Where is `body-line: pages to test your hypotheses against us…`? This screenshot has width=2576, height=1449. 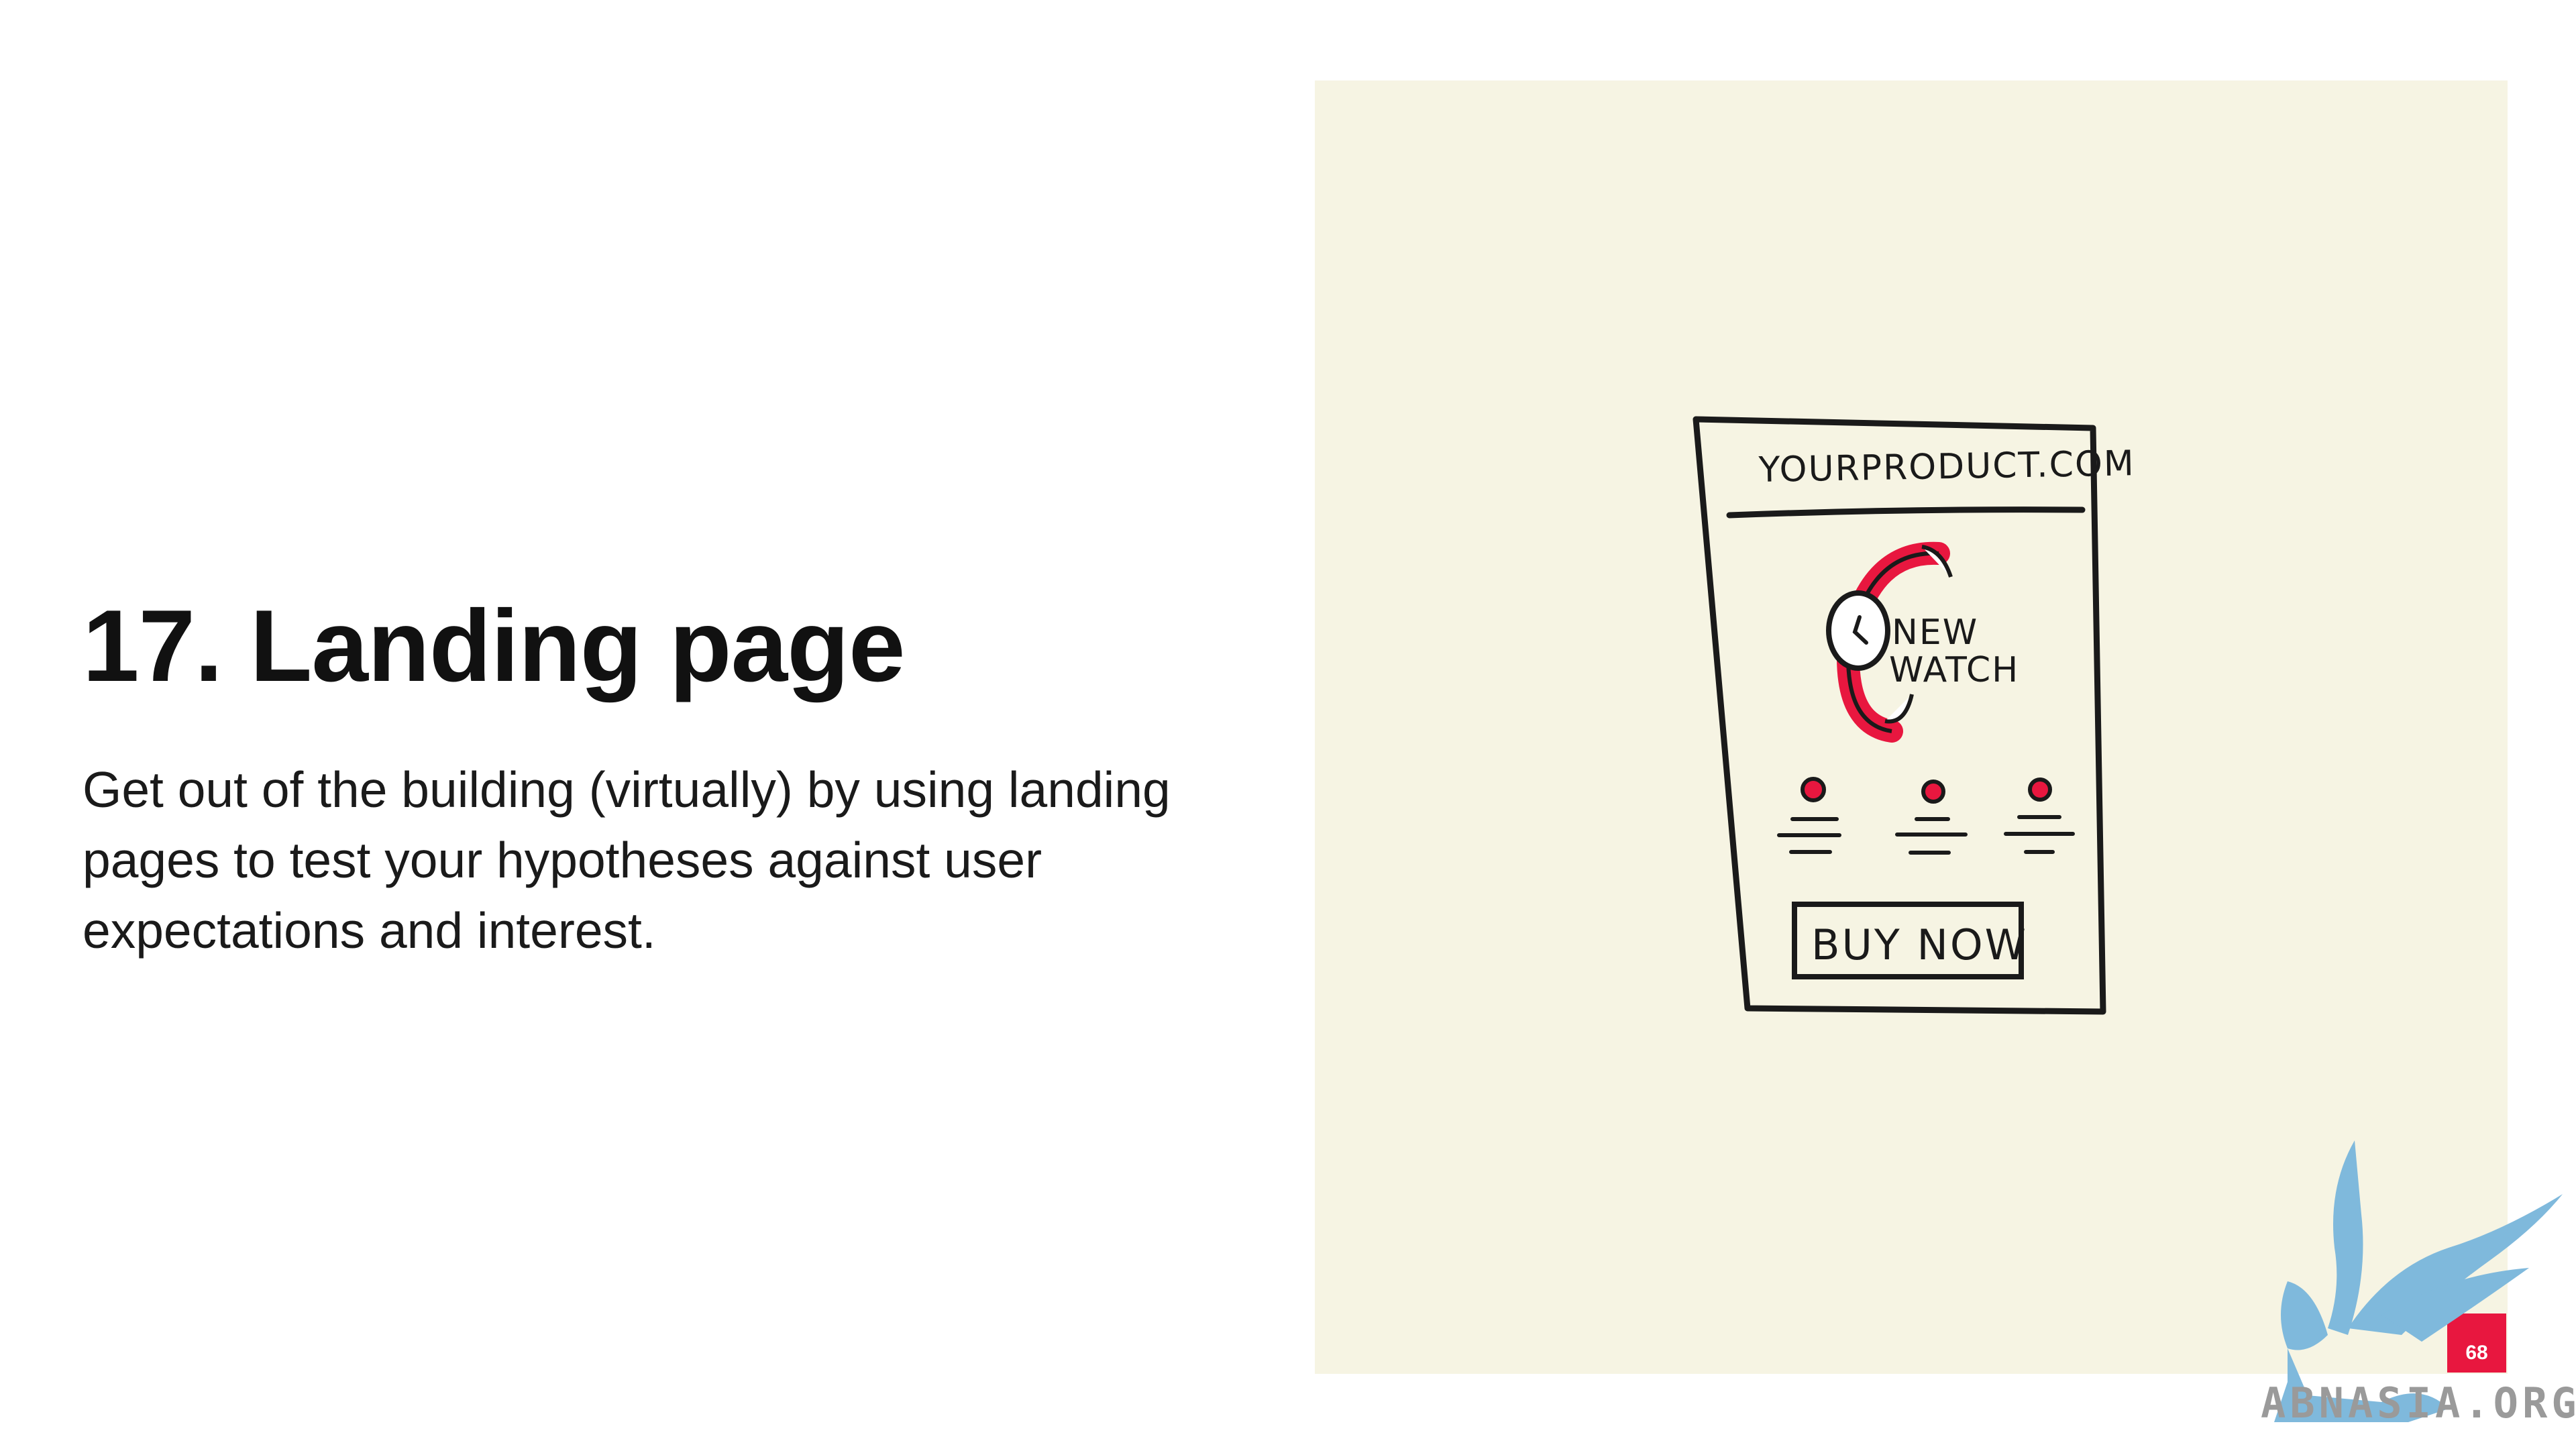 body-line: pages to test your hypotheses against us… is located at coordinates (562, 860).